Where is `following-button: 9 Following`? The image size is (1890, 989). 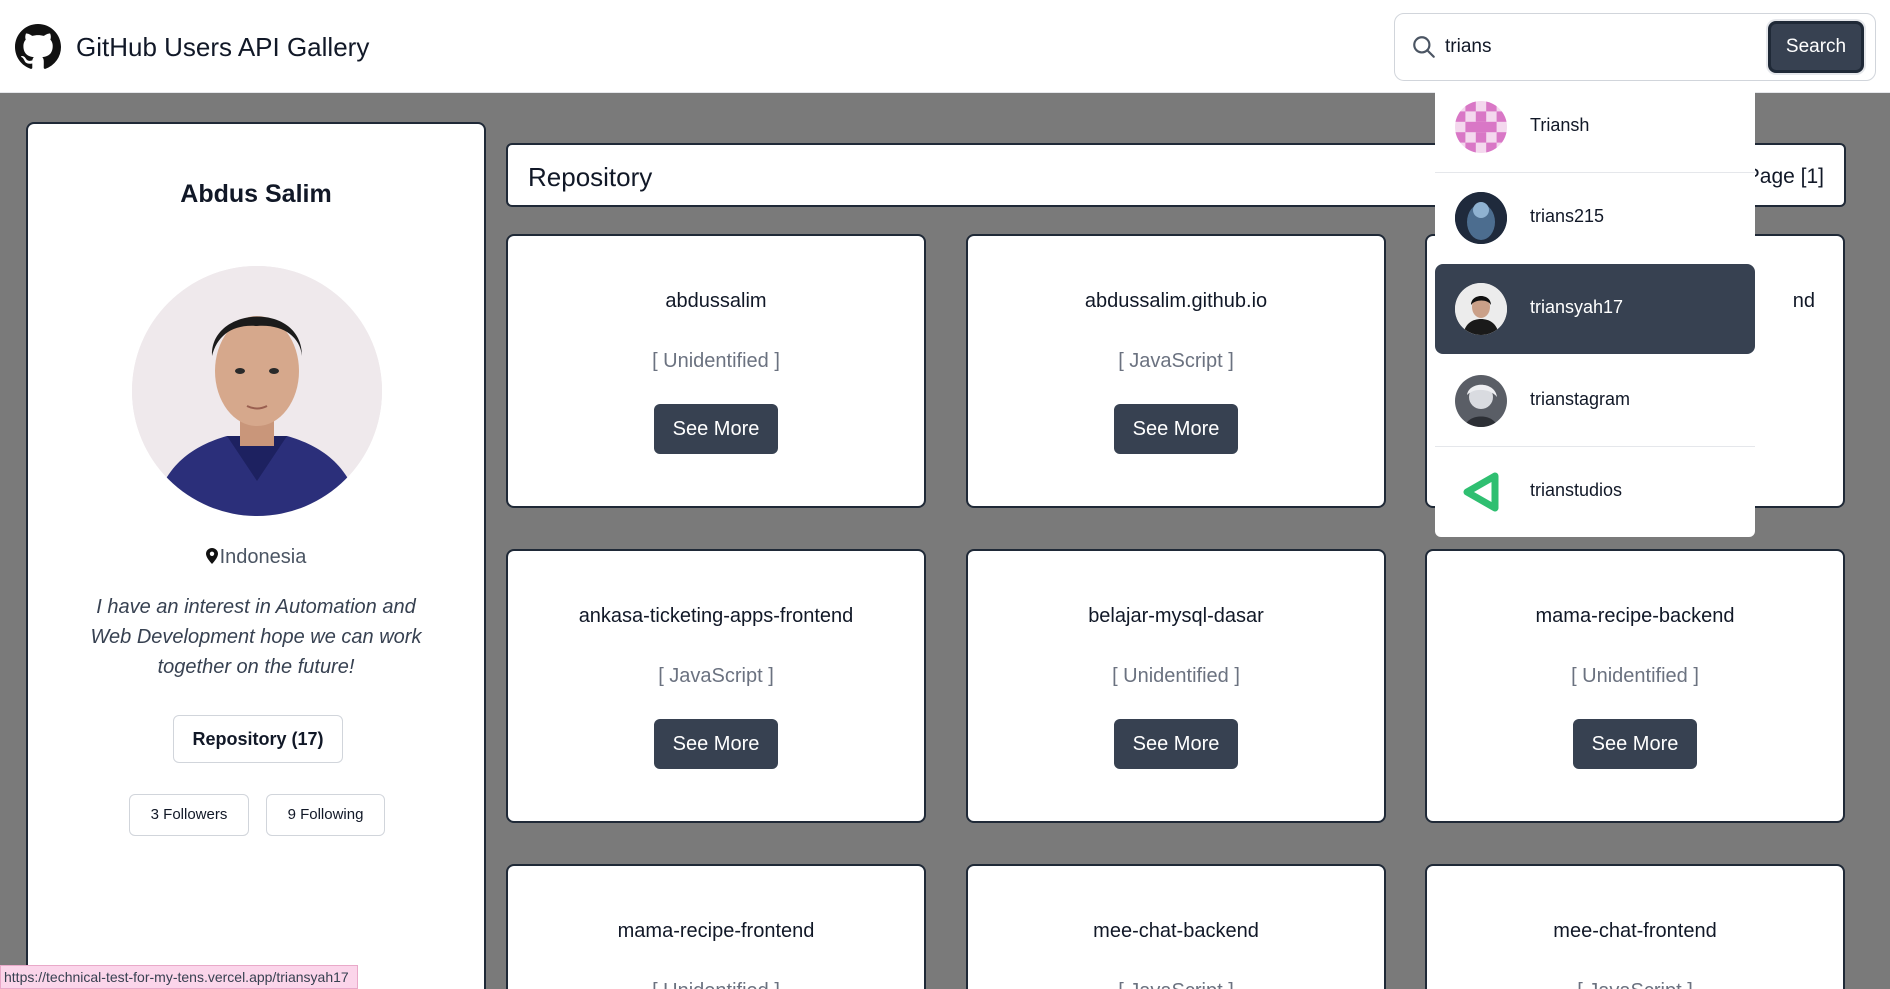 following-button: 9 Following is located at coordinates (325, 815).